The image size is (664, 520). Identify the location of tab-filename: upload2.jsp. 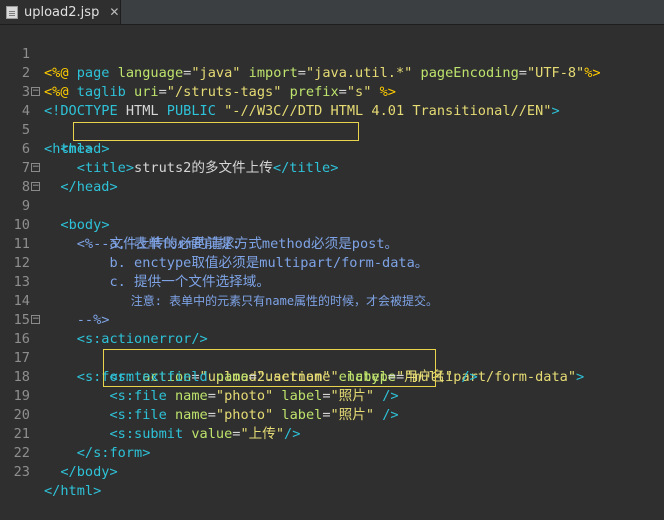
(62, 12).